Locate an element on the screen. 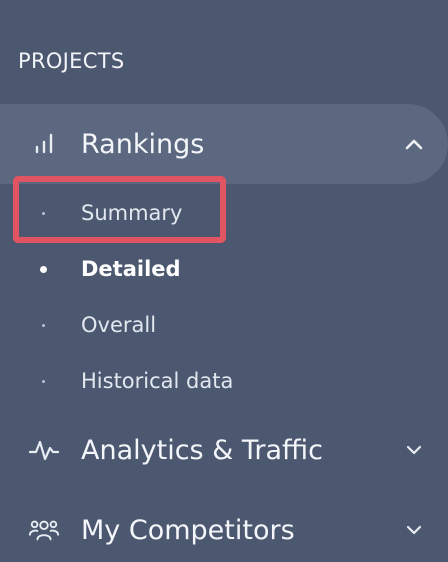 This screenshot has height=562, width=448. subnav-item-historical-data: Historical data is located at coordinates (224, 381).